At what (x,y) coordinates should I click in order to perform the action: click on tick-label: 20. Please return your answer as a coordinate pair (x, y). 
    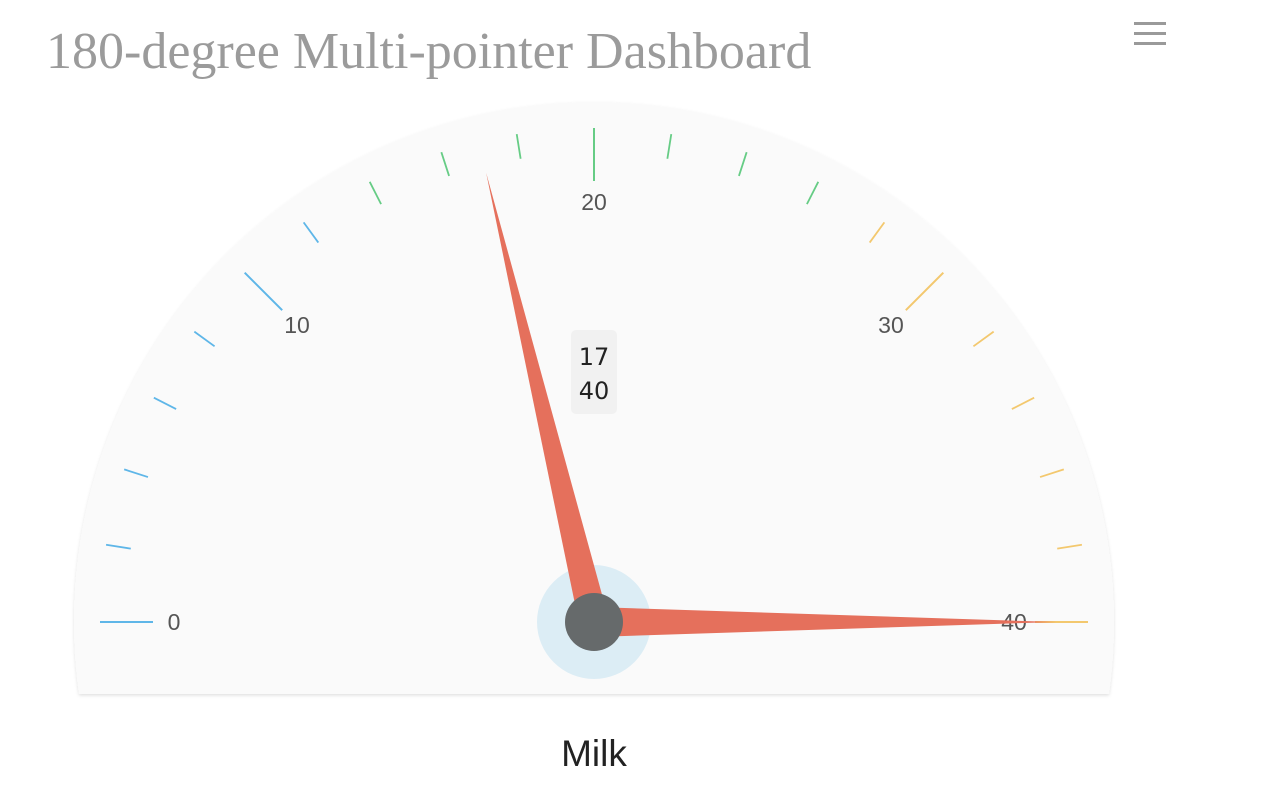
    Looking at the image, I should click on (594, 202).